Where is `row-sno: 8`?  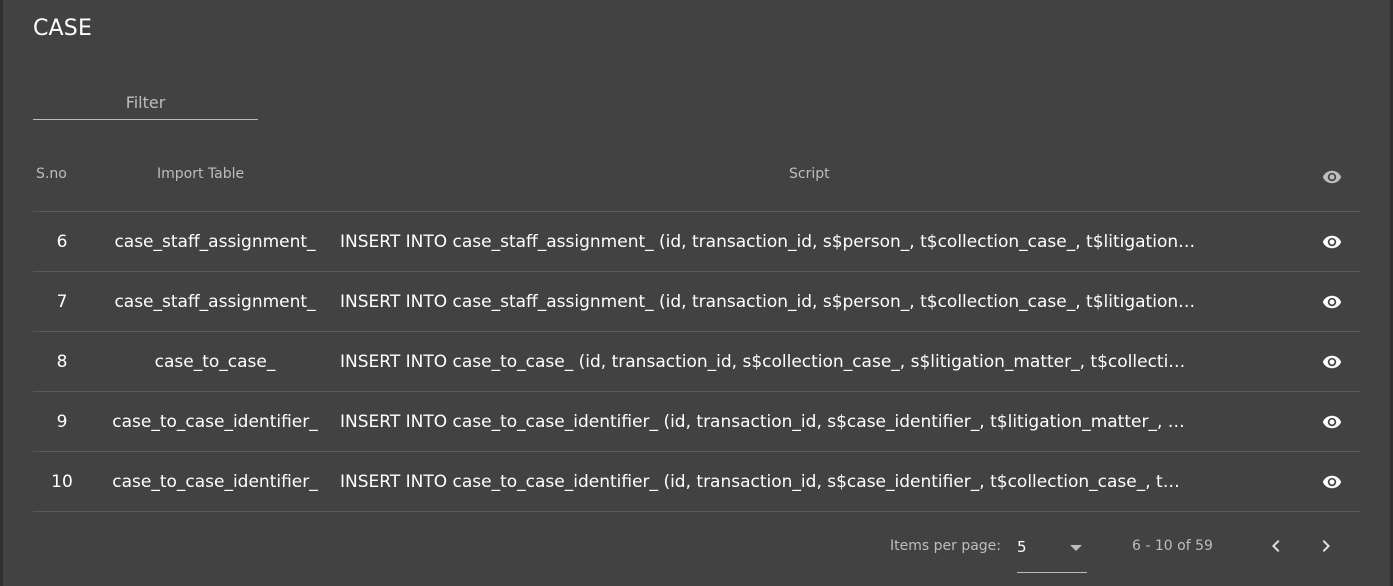 row-sno: 8 is located at coordinates (62, 361).